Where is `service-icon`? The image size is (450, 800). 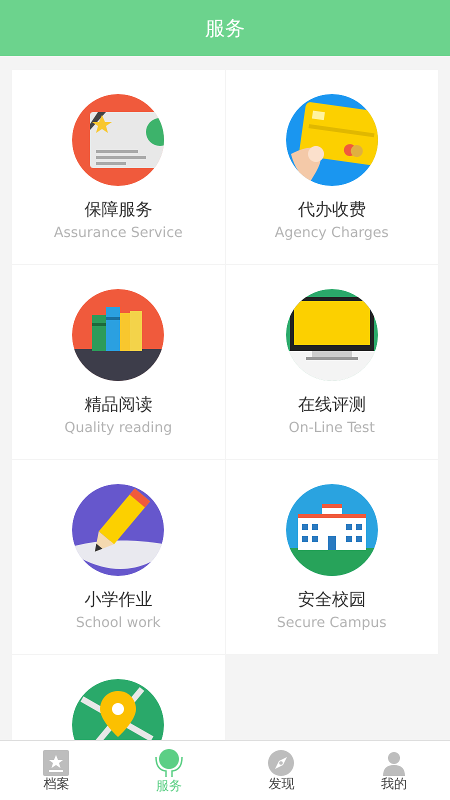 service-icon is located at coordinates (168, 763).